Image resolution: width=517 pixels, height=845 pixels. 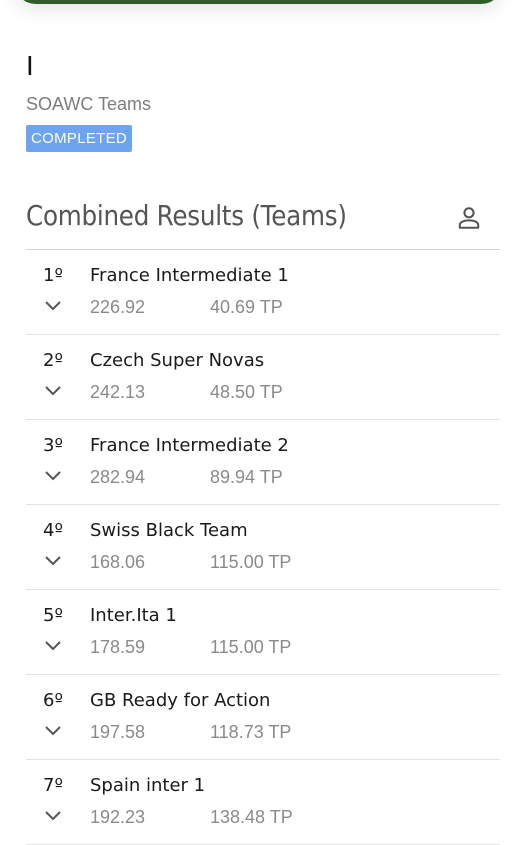 I want to click on rank-label: 7º, so click(x=53, y=785).